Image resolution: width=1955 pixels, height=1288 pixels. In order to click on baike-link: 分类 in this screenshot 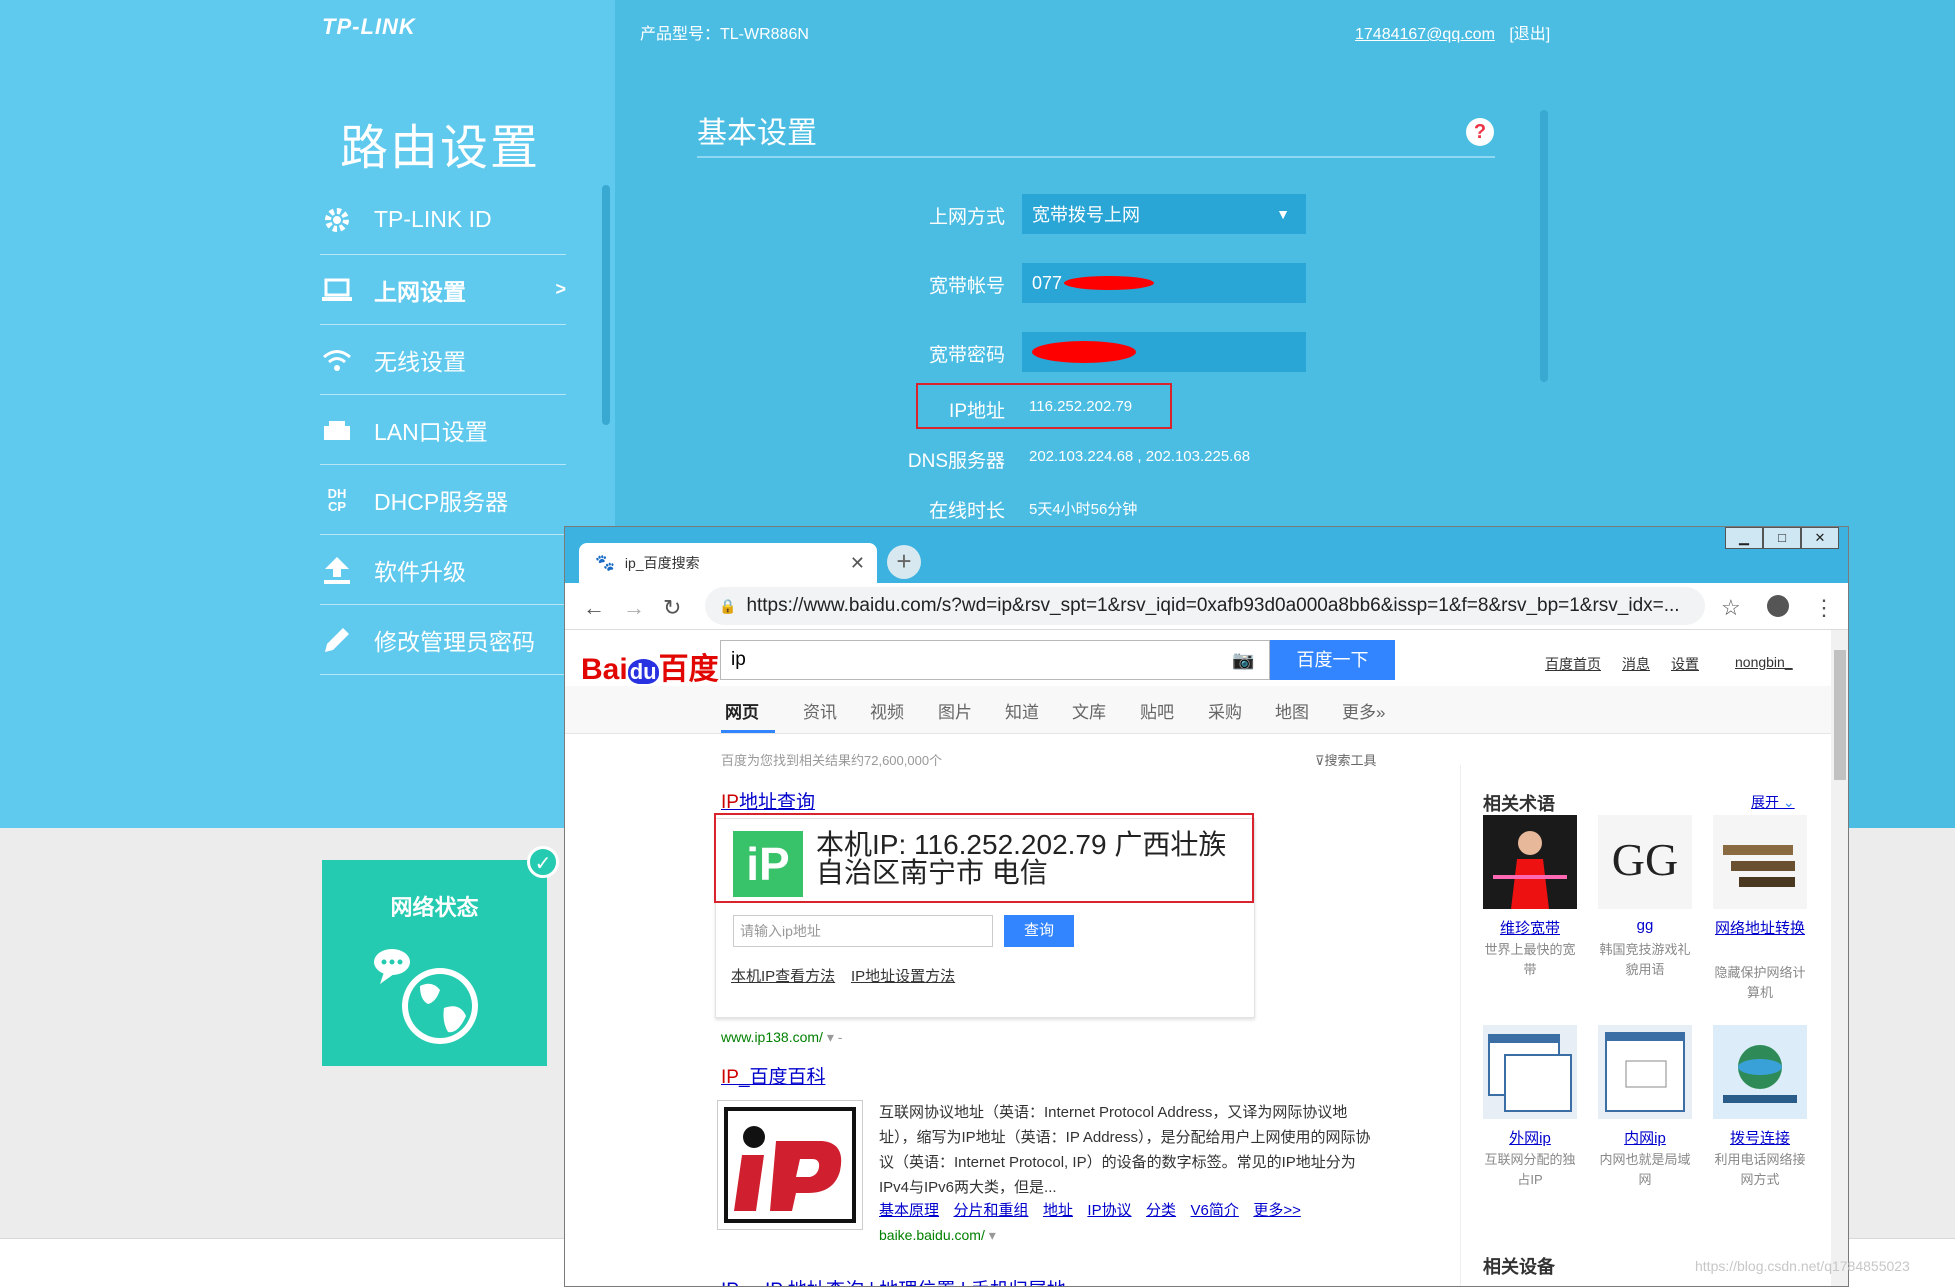, I will do `click(1161, 1210)`.